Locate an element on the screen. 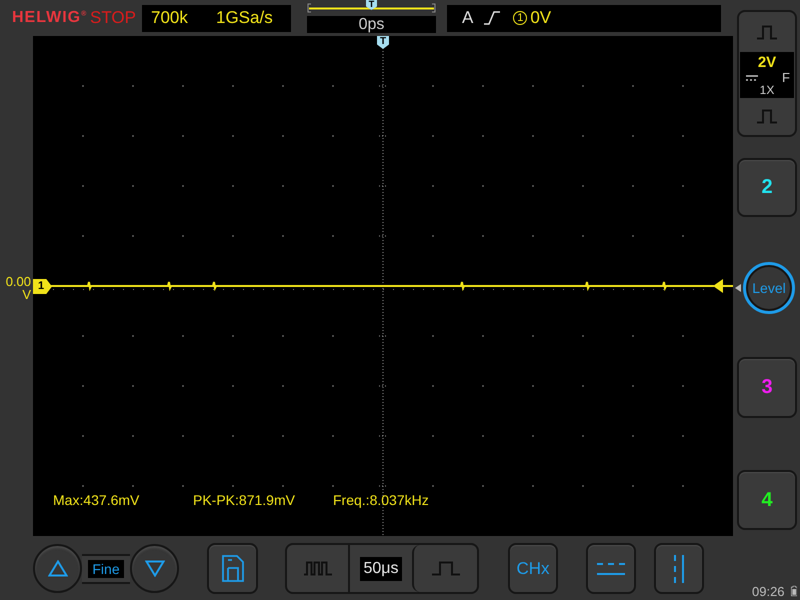 This screenshot has width=800, height=600. up-triangle-icon is located at coordinates (58, 568).